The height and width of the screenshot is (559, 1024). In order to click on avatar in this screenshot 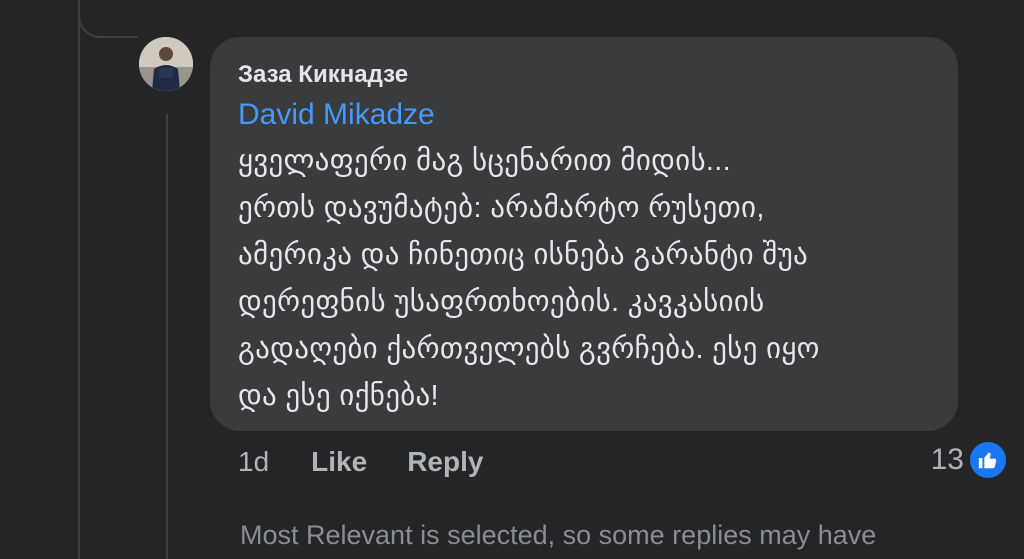, I will do `click(166, 64)`.